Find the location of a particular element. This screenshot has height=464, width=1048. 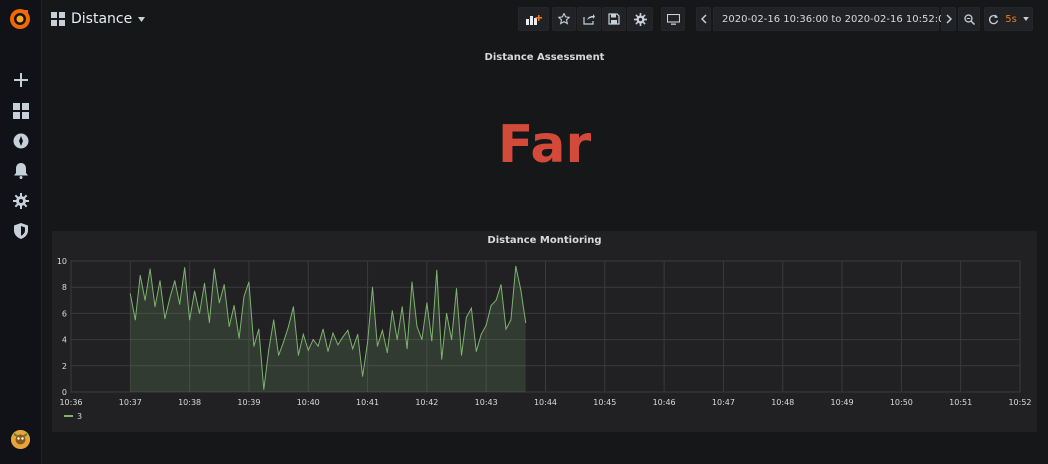

legend-item-label: 3 is located at coordinates (79, 416).